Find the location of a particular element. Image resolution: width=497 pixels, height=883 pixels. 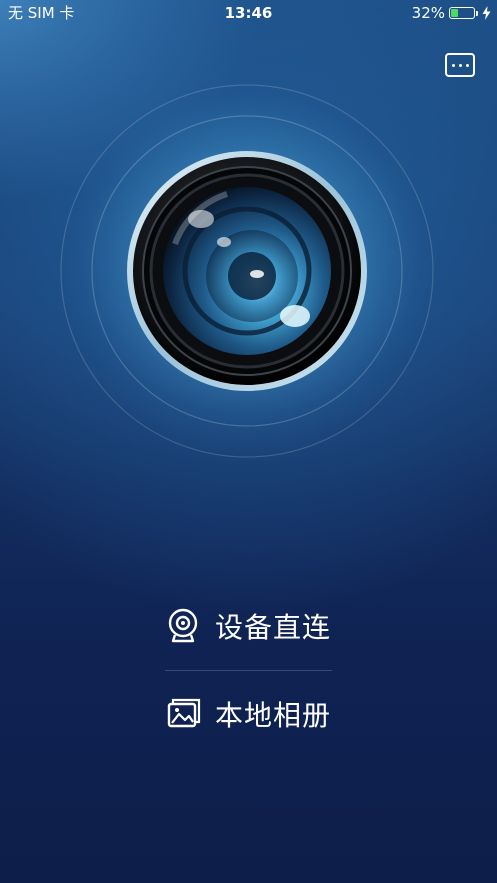

bolt-icon is located at coordinates (486, 13).